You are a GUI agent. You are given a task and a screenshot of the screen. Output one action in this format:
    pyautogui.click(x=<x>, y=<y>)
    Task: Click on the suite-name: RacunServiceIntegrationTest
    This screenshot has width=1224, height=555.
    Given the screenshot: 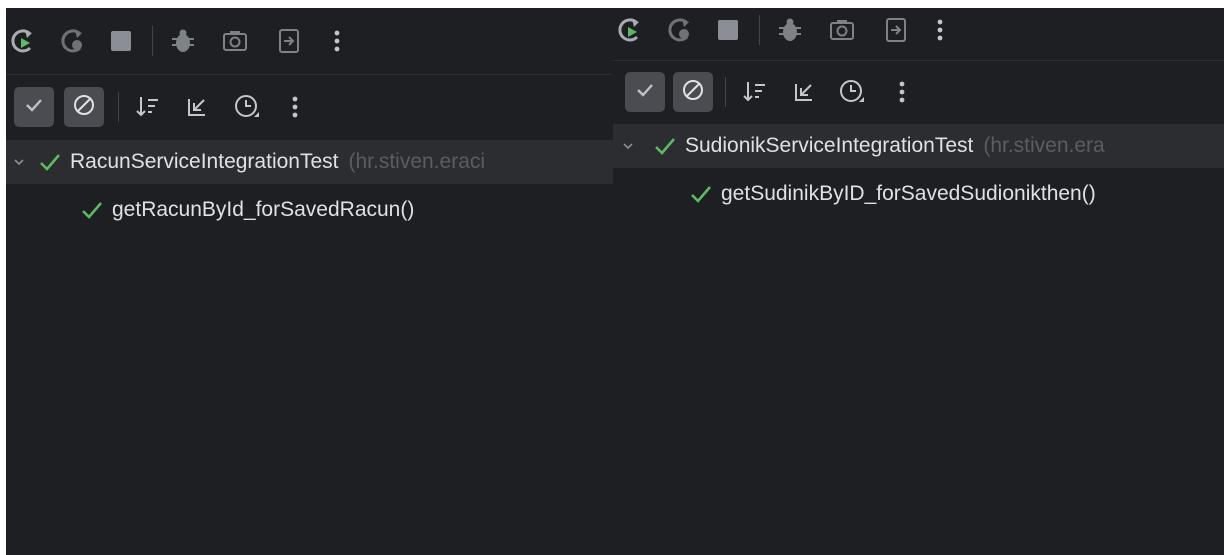 What is the action you would take?
    pyautogui.click(x=204, y=161)
    